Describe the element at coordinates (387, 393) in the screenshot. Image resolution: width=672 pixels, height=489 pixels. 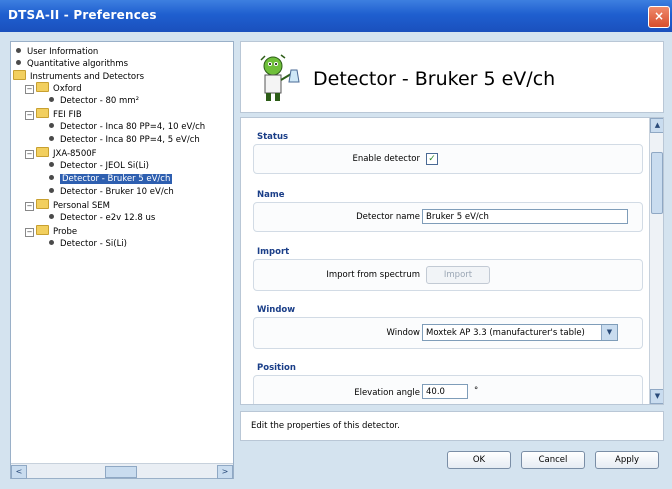
I see `elevation-angle-label: Elevation angle` at that location.